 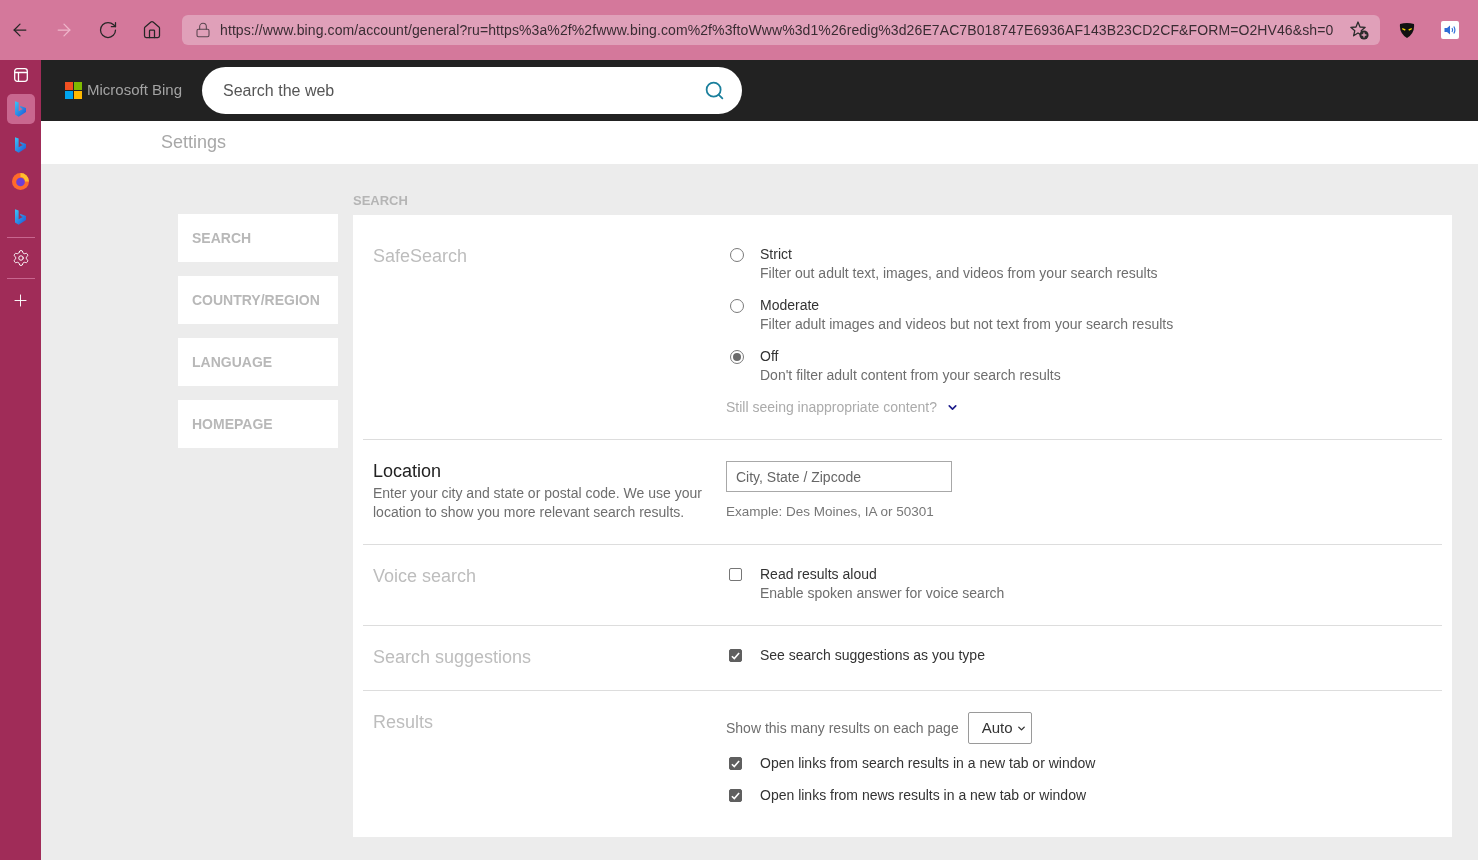 I want to click on settings-nav-item: HOMEPAGE, so click(x=258, y=424).